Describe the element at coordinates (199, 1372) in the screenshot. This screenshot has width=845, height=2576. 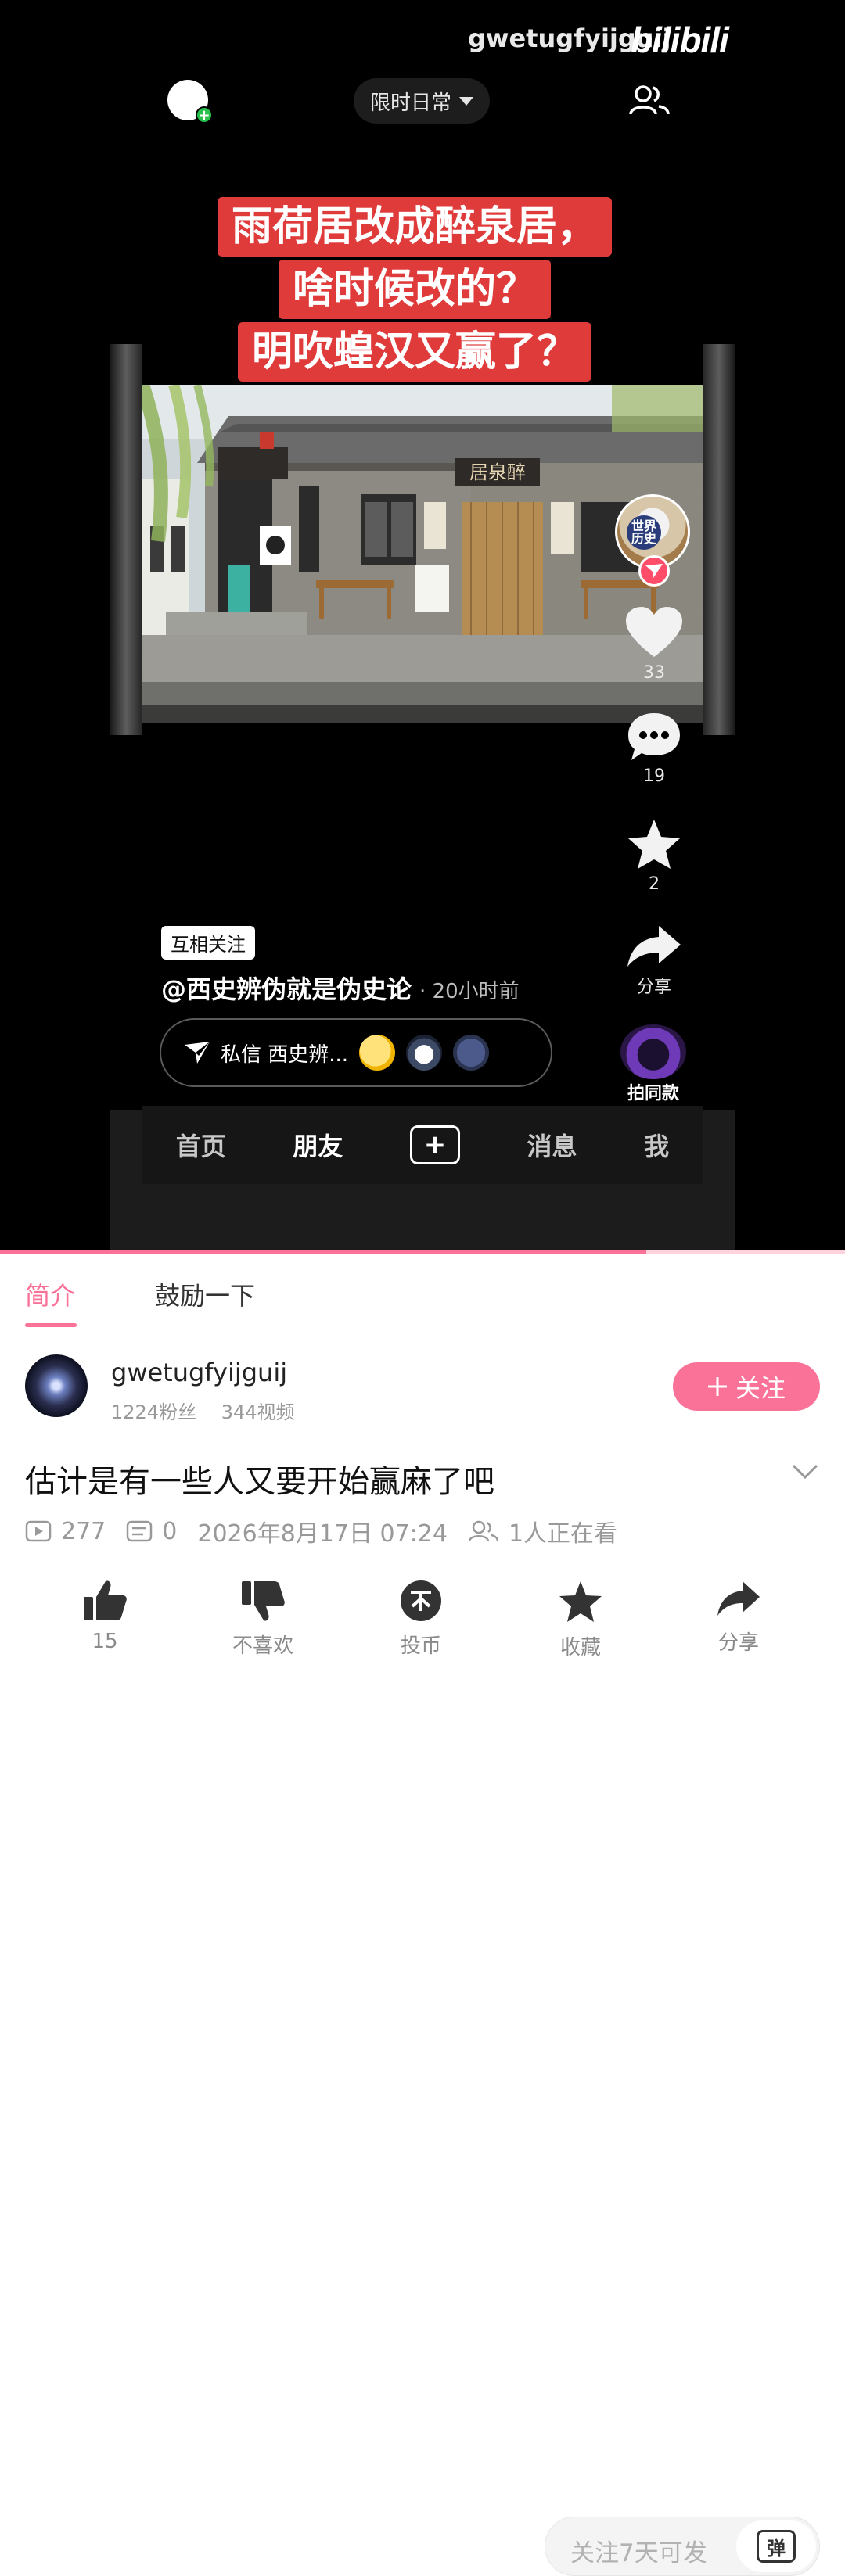
I see `uploader-name: gwetugfyijguij` at that location.